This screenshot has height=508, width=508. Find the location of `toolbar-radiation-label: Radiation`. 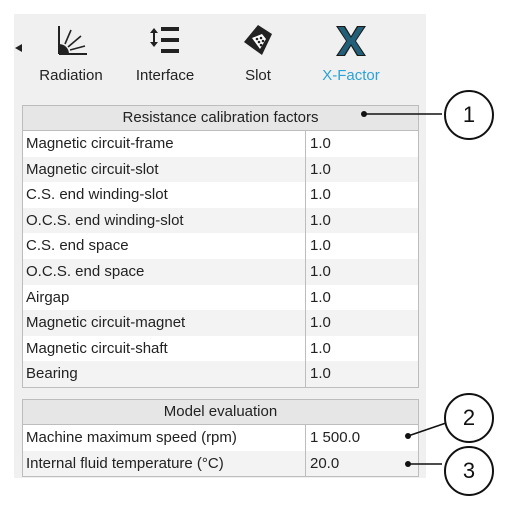

toolbar-radiation-label: Radiation is located at coordinates (71, 75).